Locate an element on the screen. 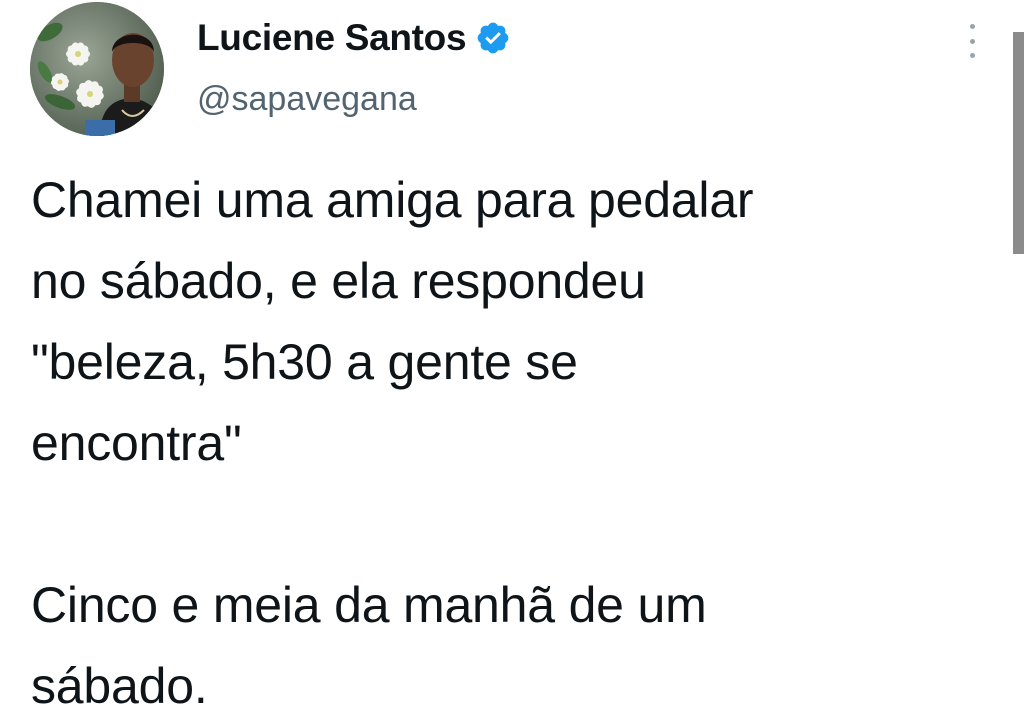 The width and height of the screenshot is (1024, 727). author-name-row: Luciene Santos is located at coordinates (354, 38).